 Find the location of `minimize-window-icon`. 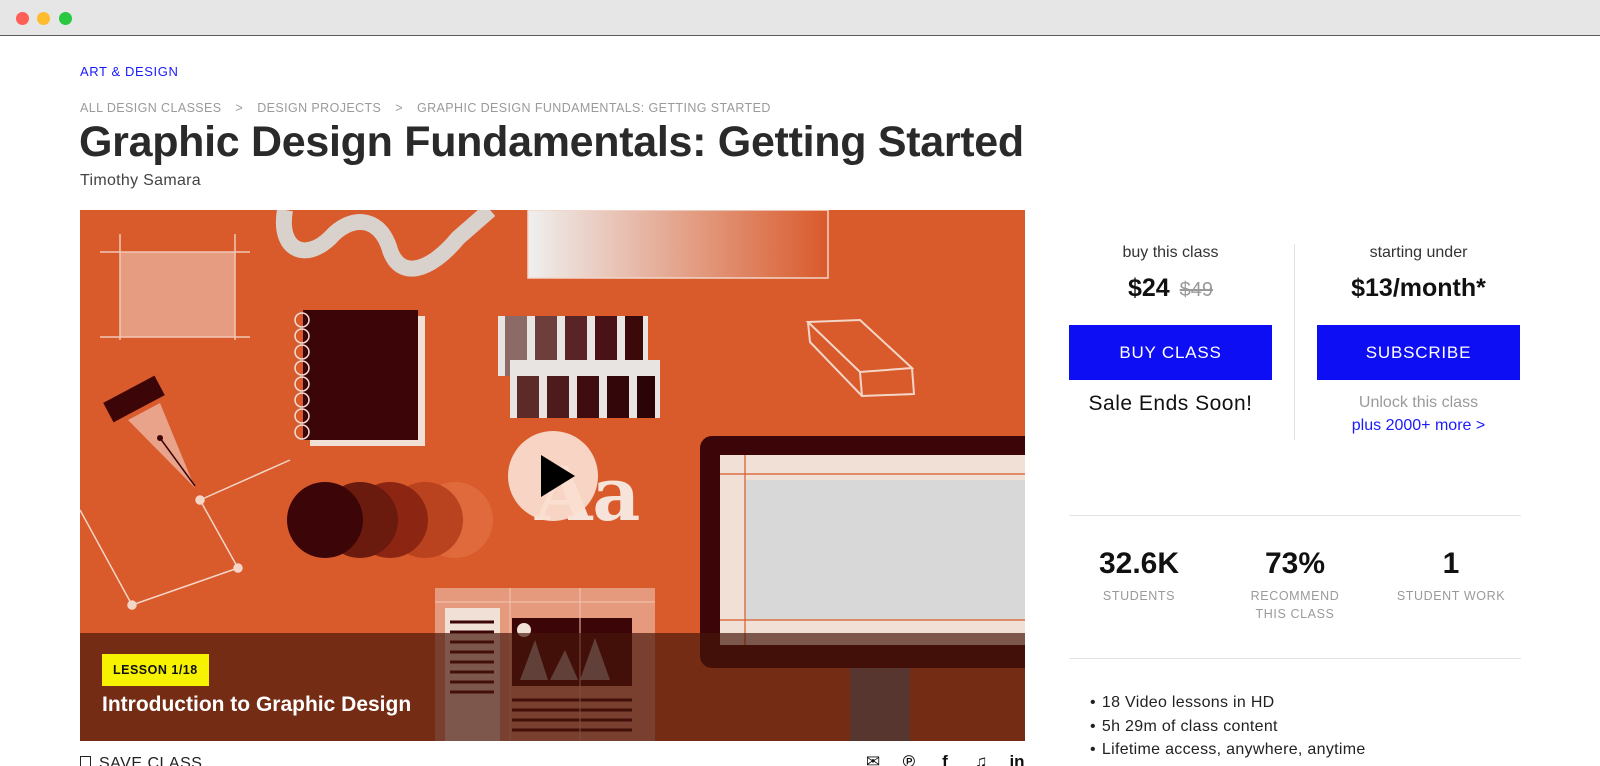

minimize-window-icon is located at coordinates (43, 18).